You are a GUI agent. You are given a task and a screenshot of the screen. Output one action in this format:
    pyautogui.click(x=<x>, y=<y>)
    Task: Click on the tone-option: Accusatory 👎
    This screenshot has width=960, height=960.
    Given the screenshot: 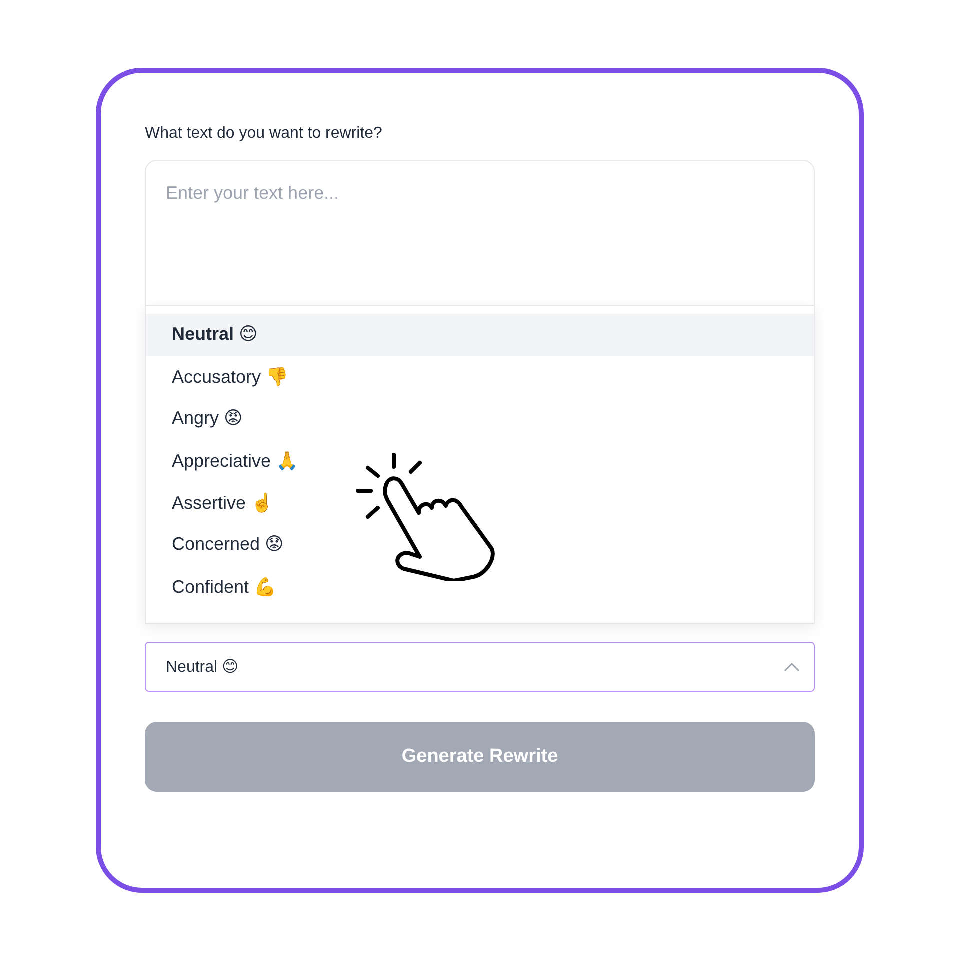 What is the action you would take?
    pyautogui.click(x=480, y=377)
    